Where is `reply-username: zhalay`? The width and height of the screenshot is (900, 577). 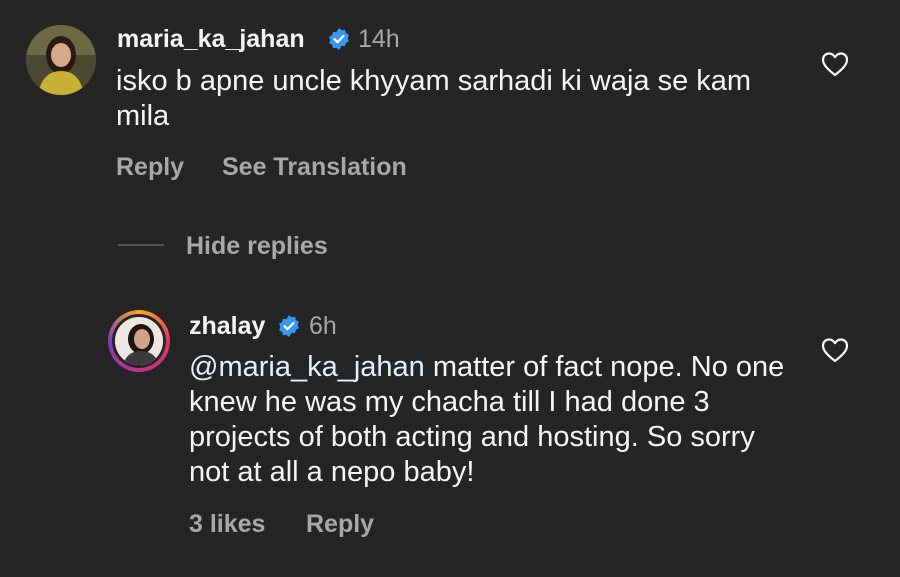 reply-username: zhalay is located at coordinates (227, 326).